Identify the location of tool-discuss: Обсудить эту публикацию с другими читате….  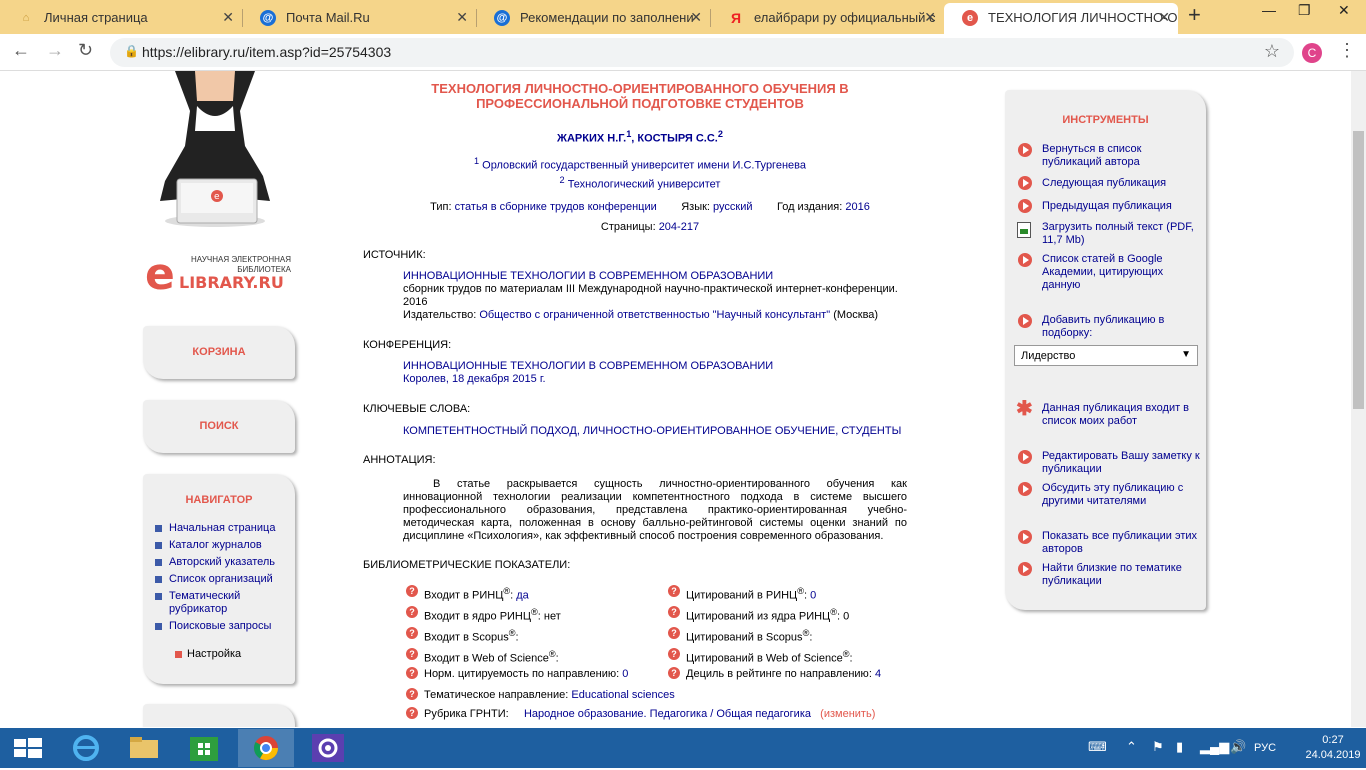
(1122, 495).